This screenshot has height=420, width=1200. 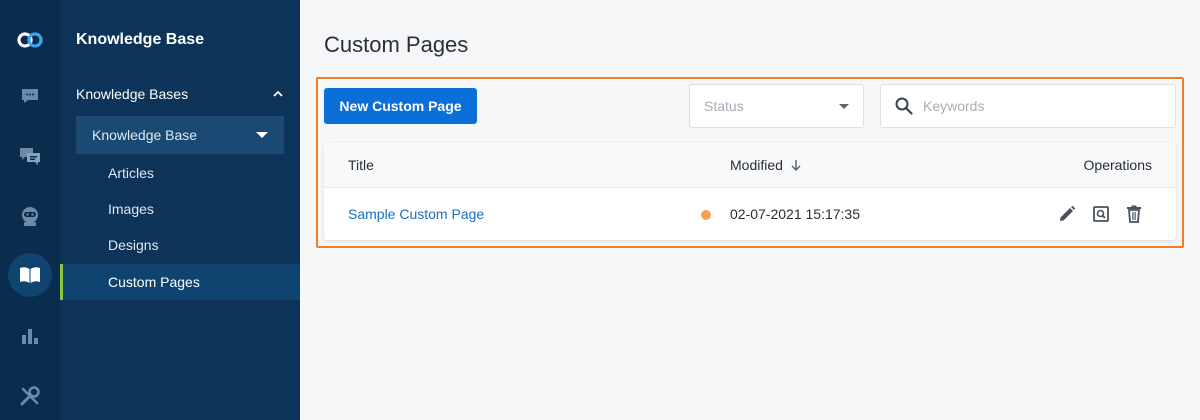 What do you see at coordinates (145, 135) in the screenshot?
I see `selected-kb-label: Knowledge Base` at bounding box center [145, 135].